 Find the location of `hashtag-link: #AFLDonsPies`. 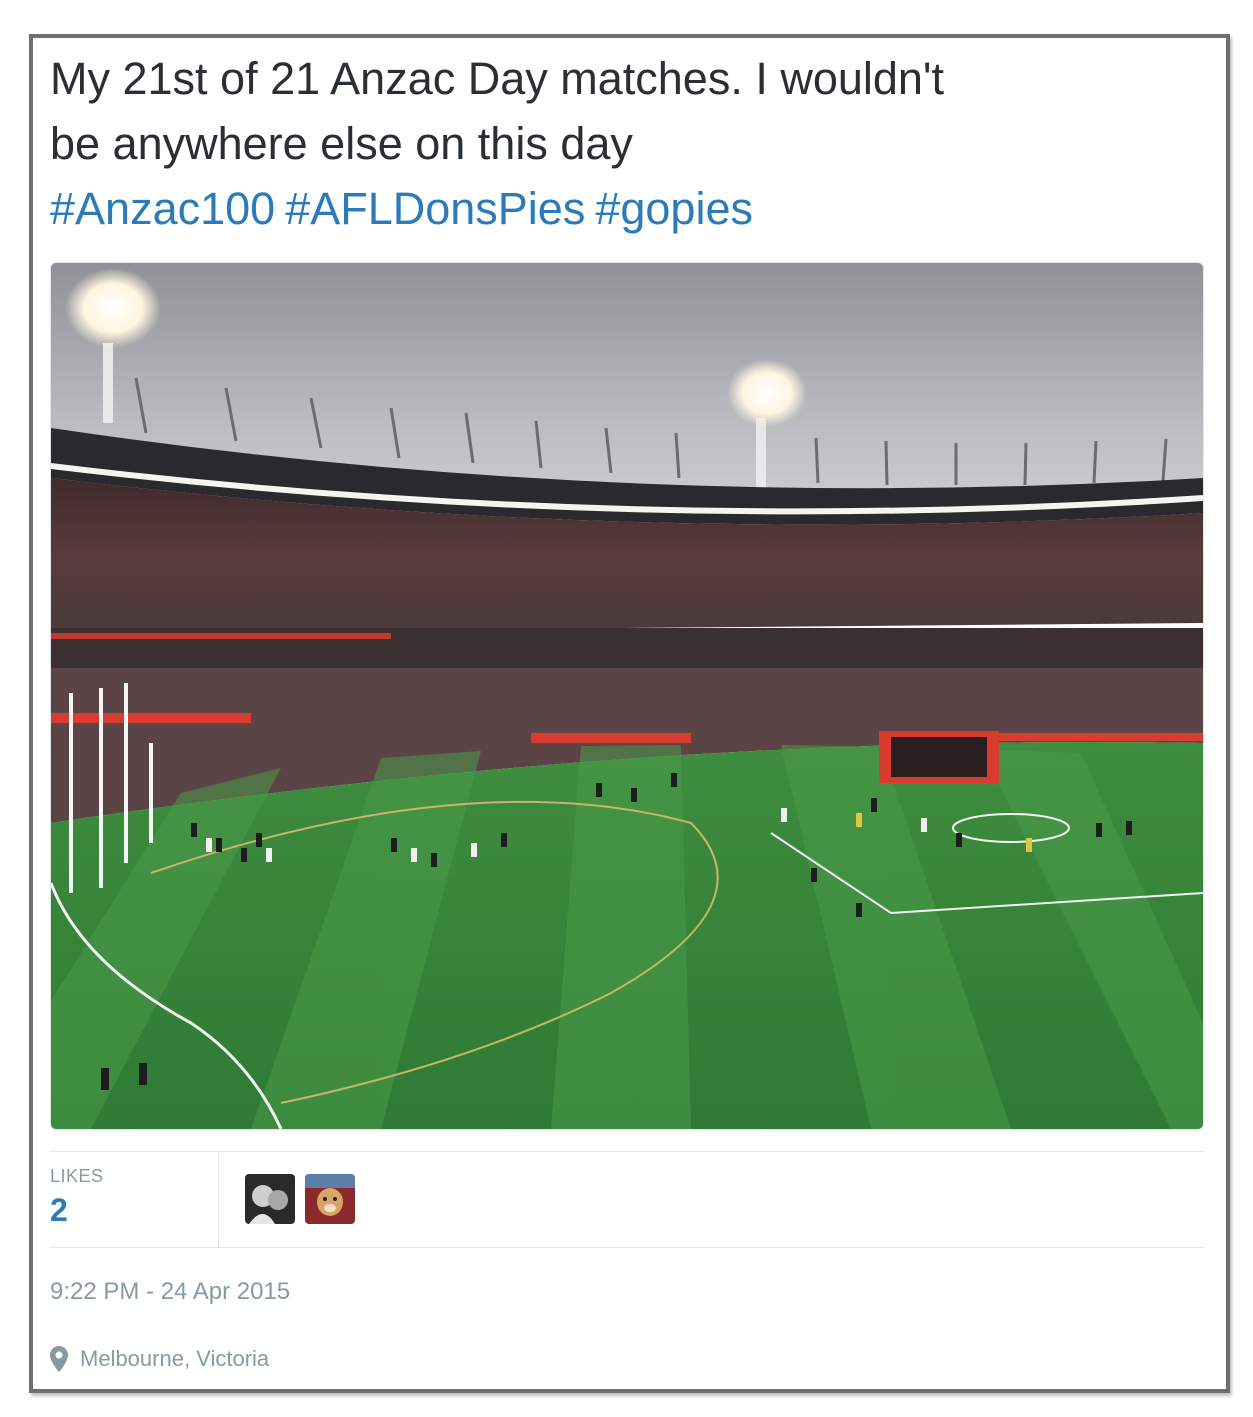

hashtag-link: #AFLDonsPies is located at coordinates (435, 208).